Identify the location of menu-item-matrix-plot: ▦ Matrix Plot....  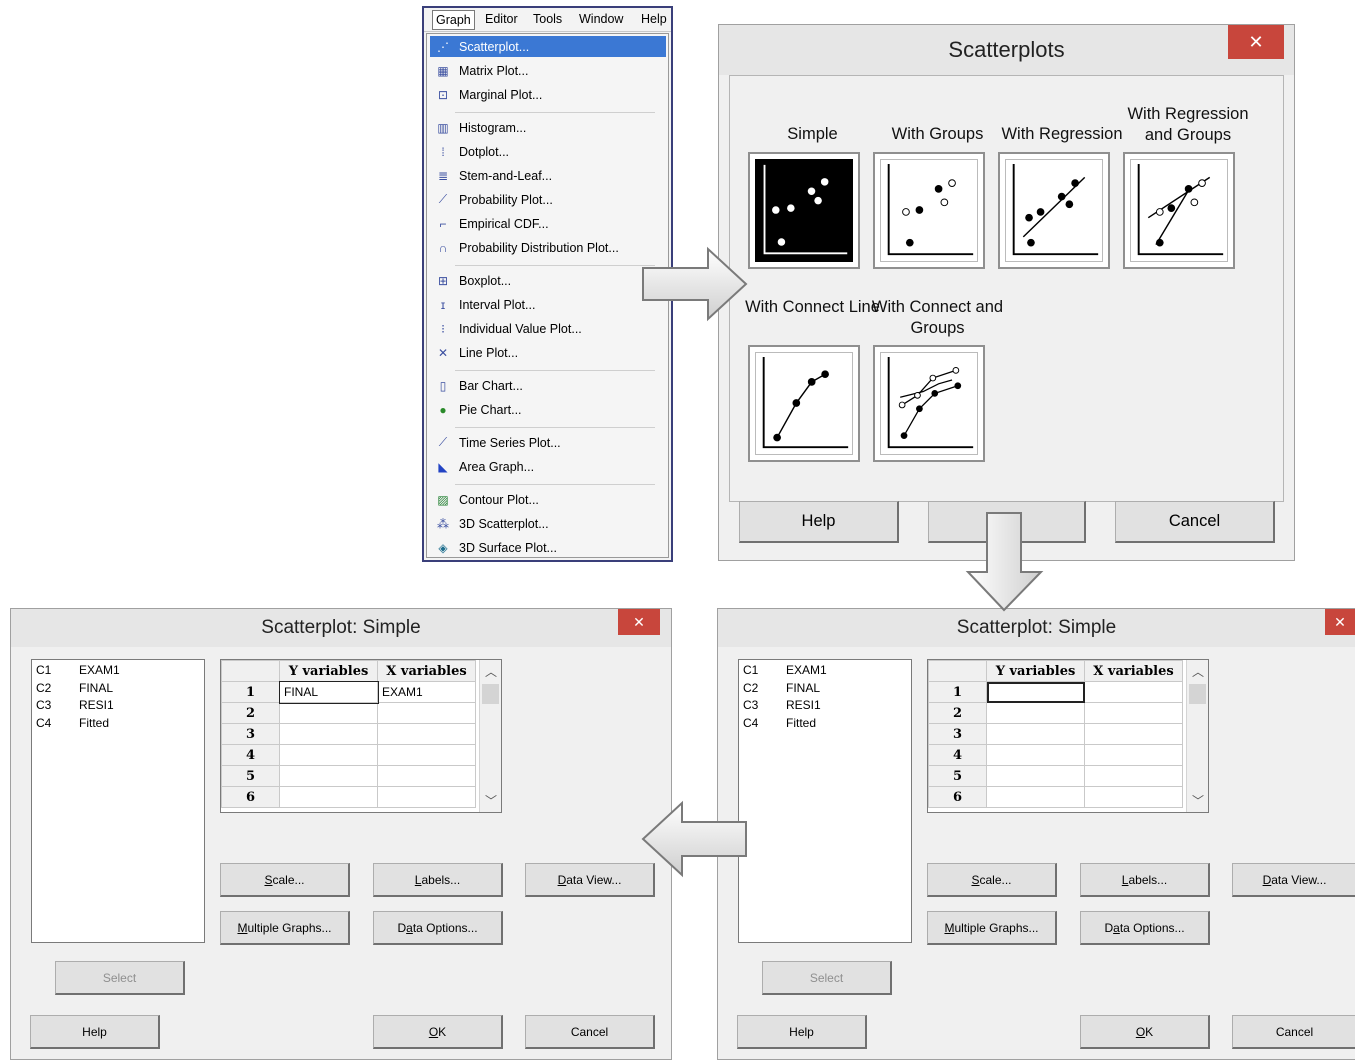
(548, 70).